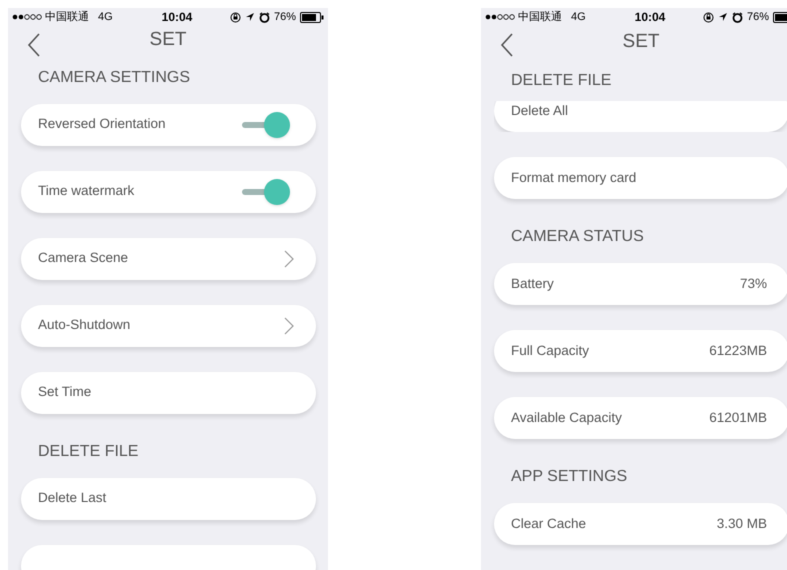 This screenshot has height=570, width=787. Describe the element at coordinates (640, 178) in the screenshot. I see `settings-row: Format memory card` at that location.